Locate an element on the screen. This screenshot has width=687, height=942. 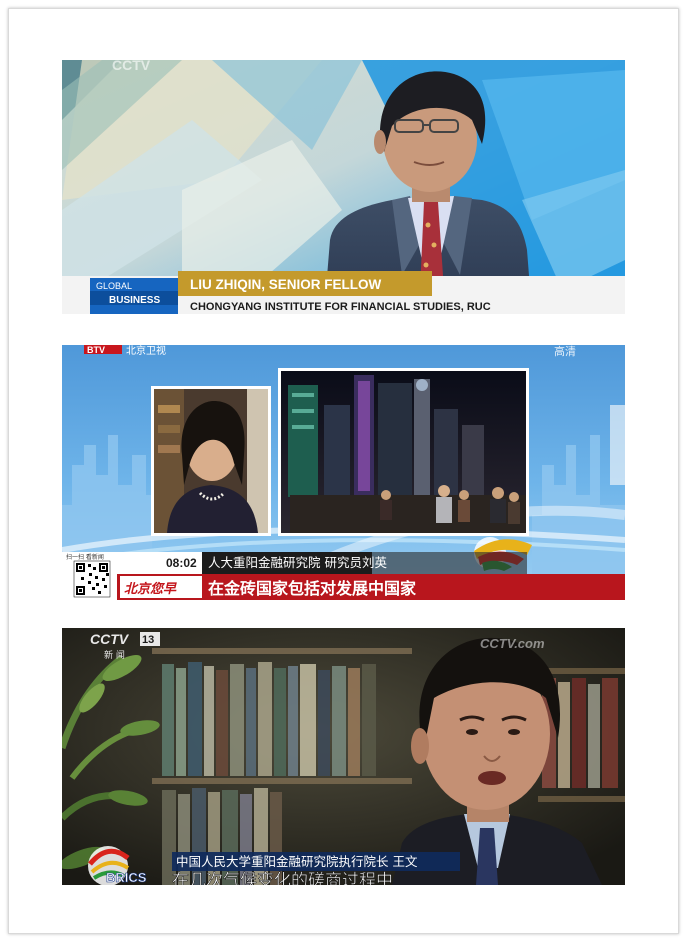
qr-caption: 扫一扫 看新闻 is located at coordinates (85, 557).